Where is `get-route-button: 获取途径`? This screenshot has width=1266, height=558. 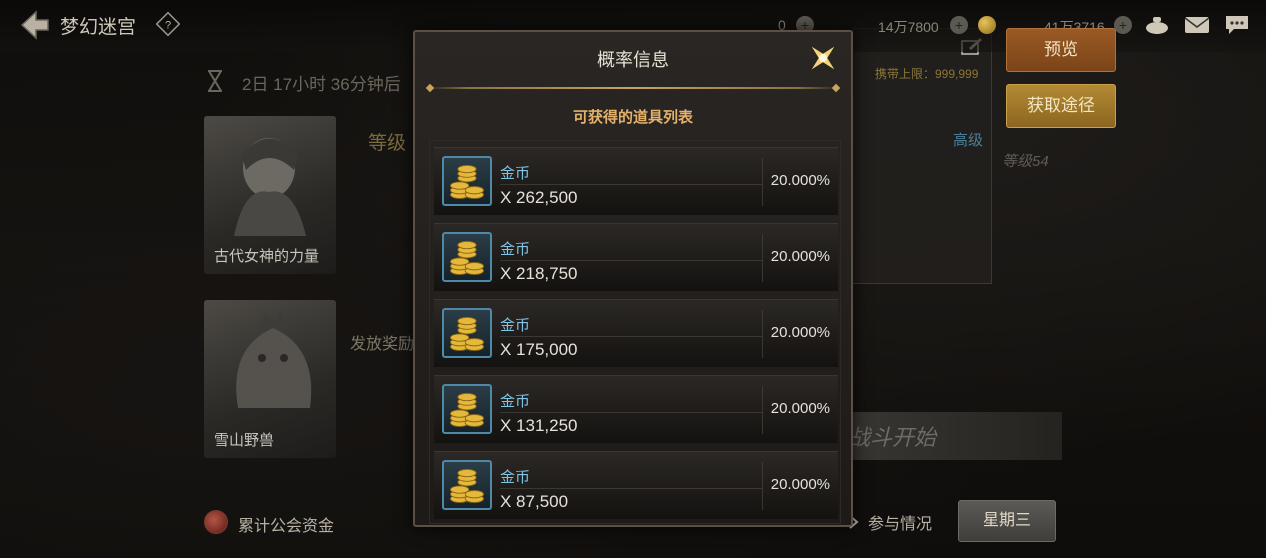
get-route-button: 获取途径 is located at coordinates (1061, 106).